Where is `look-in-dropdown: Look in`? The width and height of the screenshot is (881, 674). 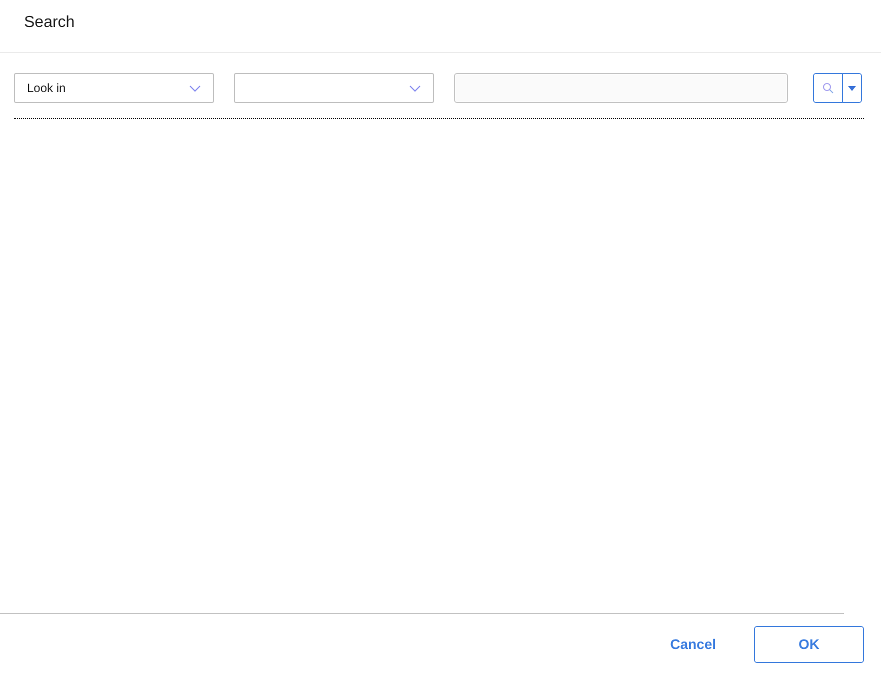 look-in-dropdown: Look in is located at coordinates (114, 88).